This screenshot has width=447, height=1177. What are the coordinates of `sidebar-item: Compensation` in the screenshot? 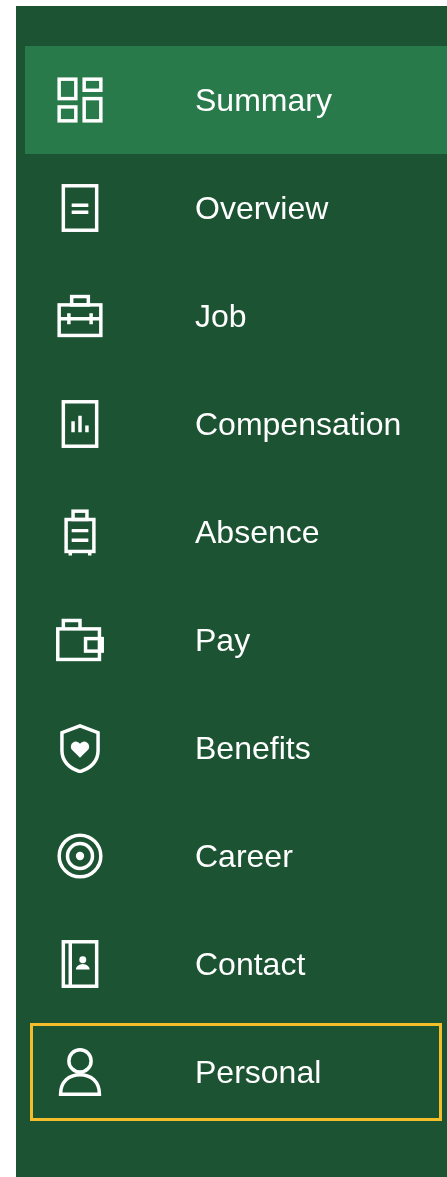 It's located at (236, 424).